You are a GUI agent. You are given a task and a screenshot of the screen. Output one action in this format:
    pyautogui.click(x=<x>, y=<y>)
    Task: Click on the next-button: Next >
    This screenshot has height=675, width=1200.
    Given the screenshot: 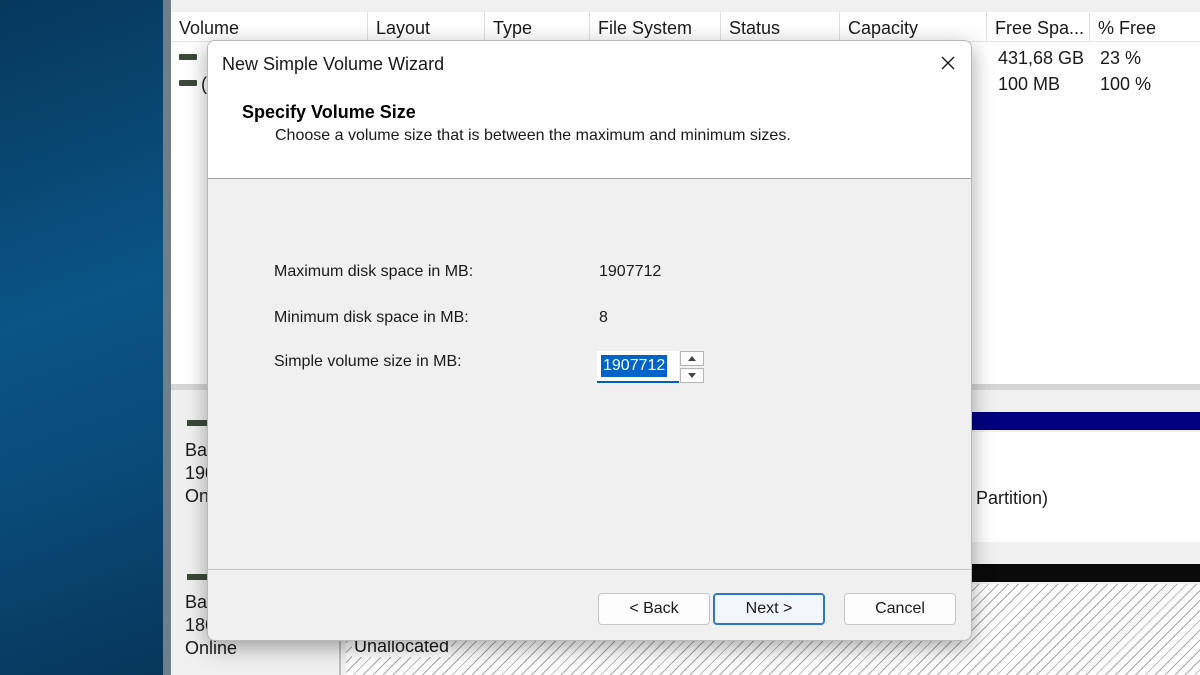 What is the action you would take?
    pyautogui.click(x=769, y=609)
    